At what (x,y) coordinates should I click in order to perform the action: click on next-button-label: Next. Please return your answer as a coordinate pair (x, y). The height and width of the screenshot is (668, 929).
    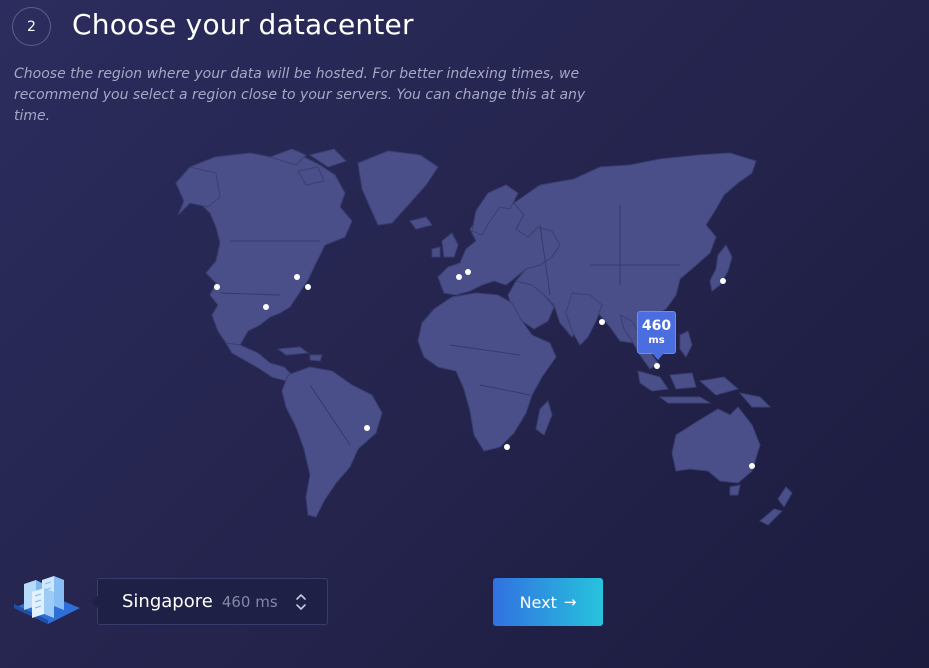
    Looking at the image, I should click on (538, 602).